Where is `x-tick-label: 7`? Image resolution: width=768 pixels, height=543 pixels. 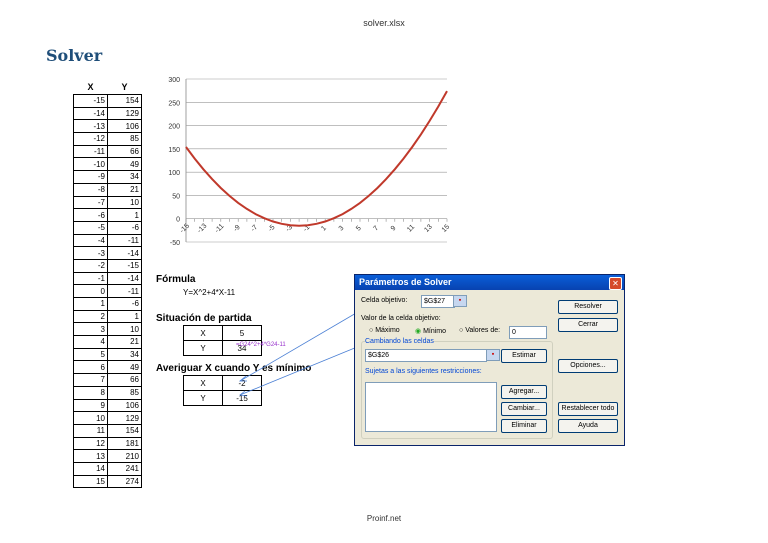
x-tick-label: 7 is located at coordinates (376, 229).